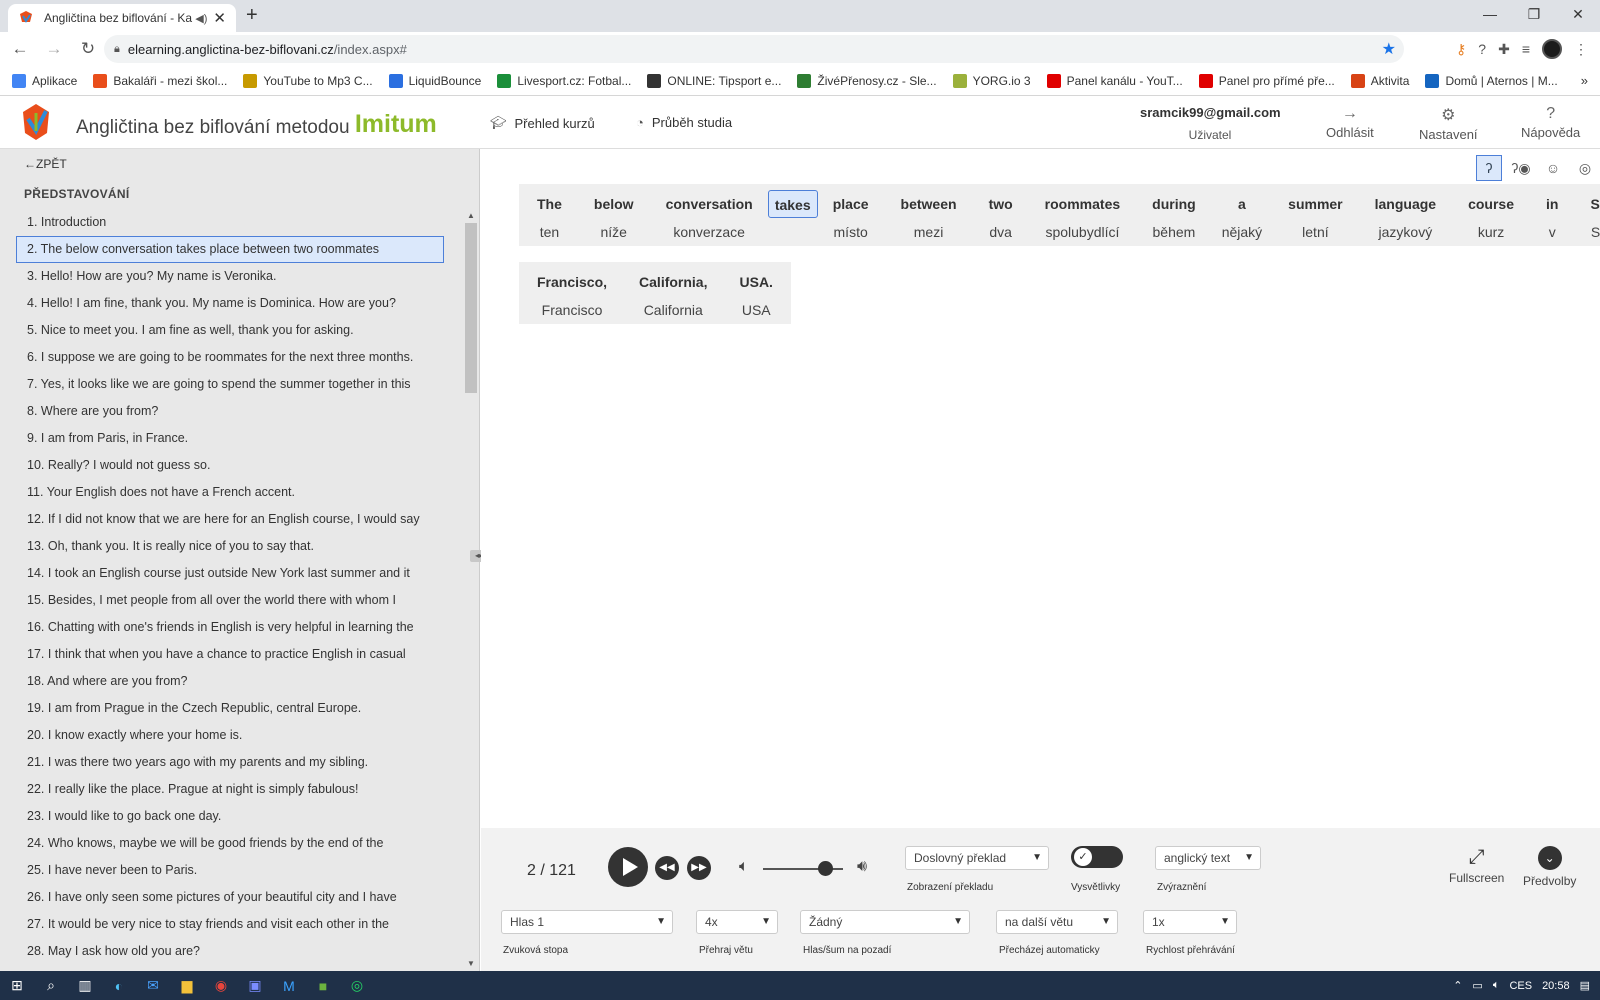 The image size is (1600, 1000). What do you see at coordinates (230, 681) in the screenshot?
I see `lesson-item: 18. And where are you from?` at bounding box center [230, 681].